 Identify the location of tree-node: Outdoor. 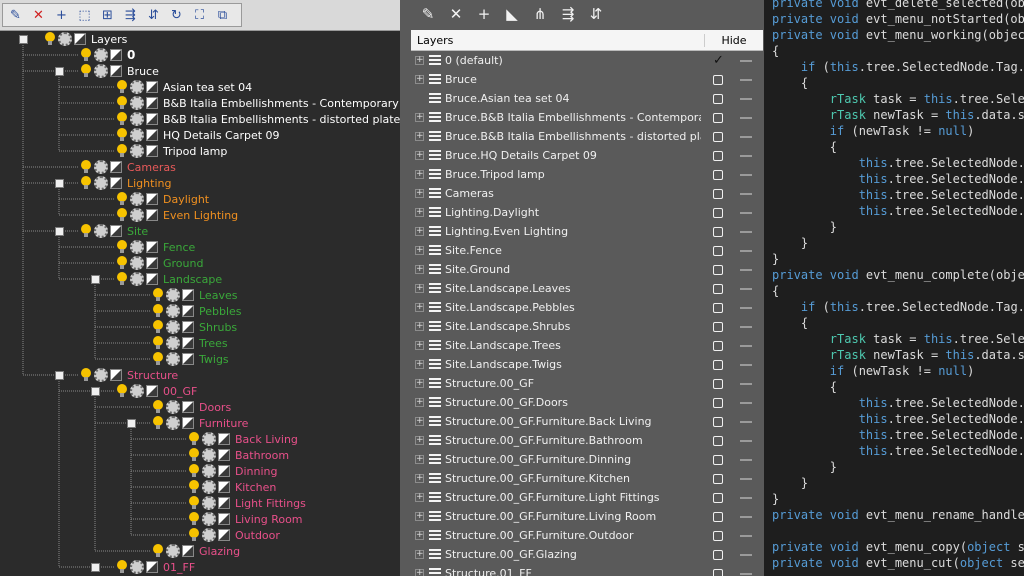
(234, 535).